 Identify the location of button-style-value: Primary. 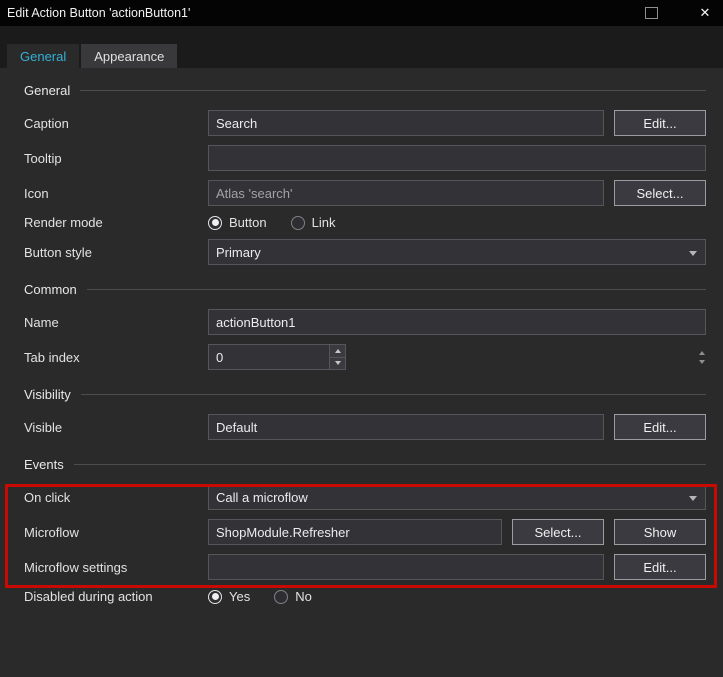
(238, 252).